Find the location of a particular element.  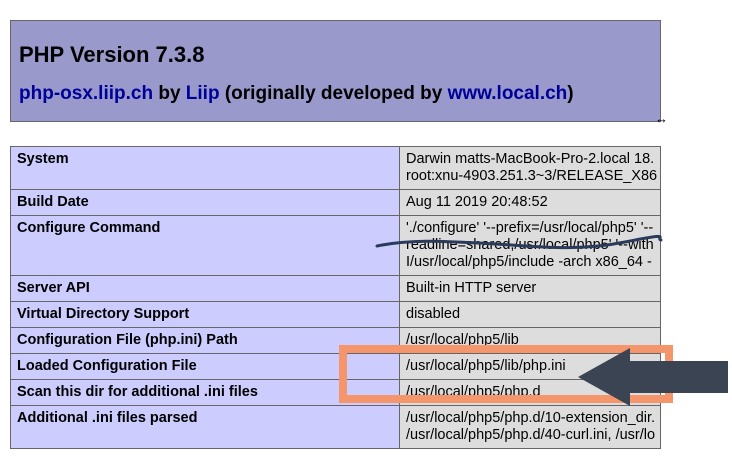

row-value-line: /usr/local/php5/php.d/10-extension_dir. is located at coordinates (531, 418).